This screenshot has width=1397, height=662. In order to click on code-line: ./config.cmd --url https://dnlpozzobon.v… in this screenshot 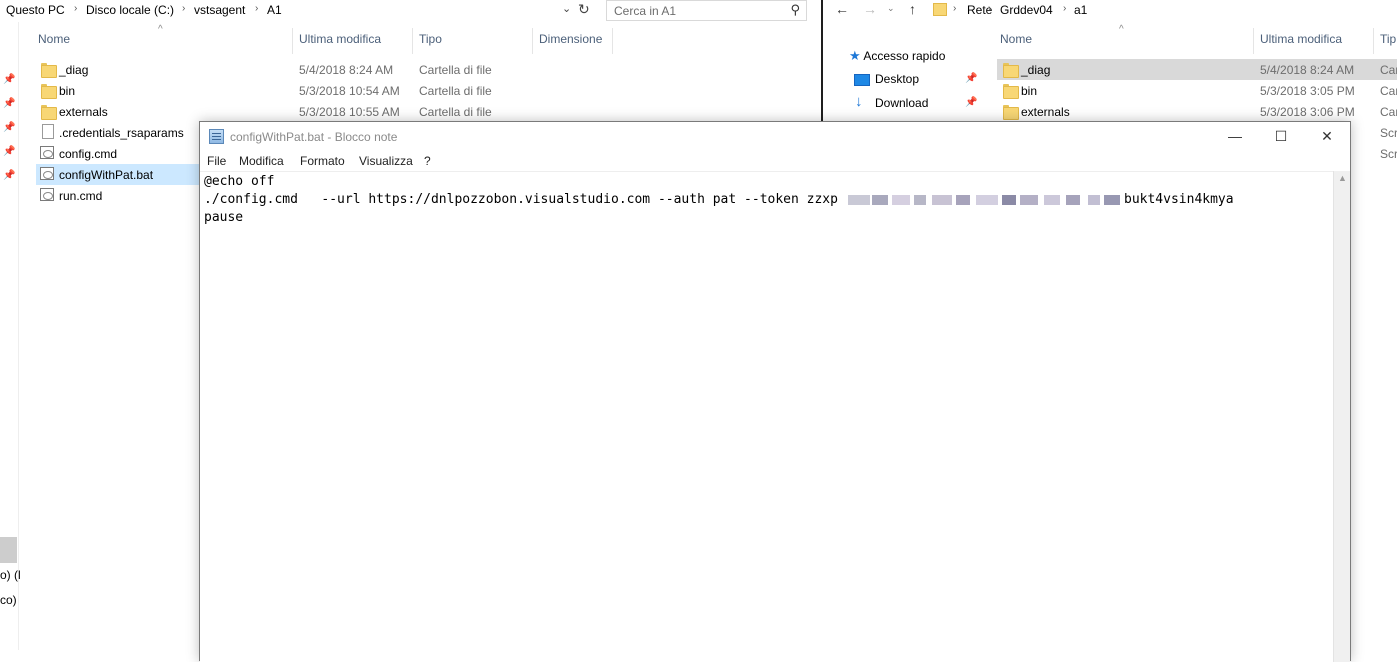, I will do `click(521, 199)`.